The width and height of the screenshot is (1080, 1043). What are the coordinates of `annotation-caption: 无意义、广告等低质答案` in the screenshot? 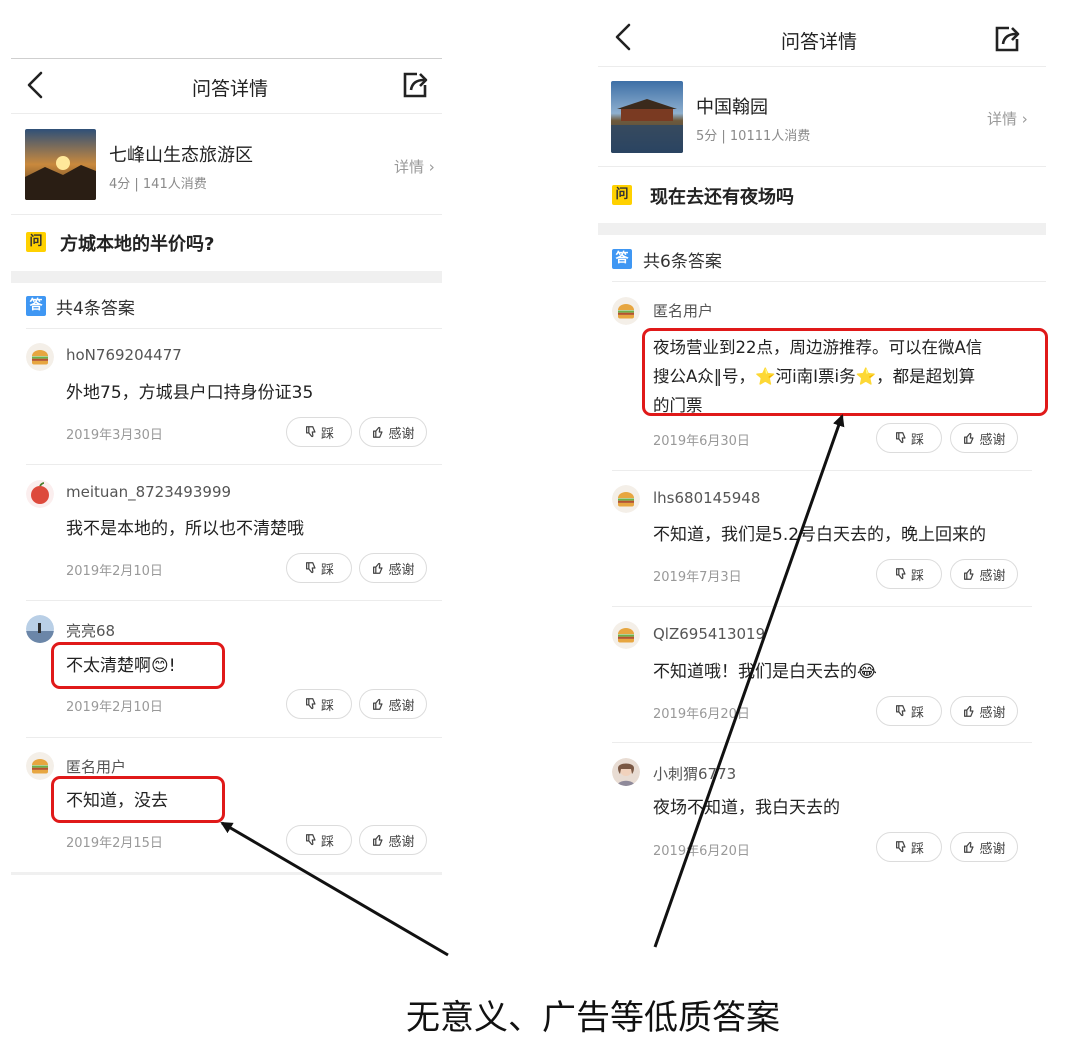 It's located at (593, 1018).